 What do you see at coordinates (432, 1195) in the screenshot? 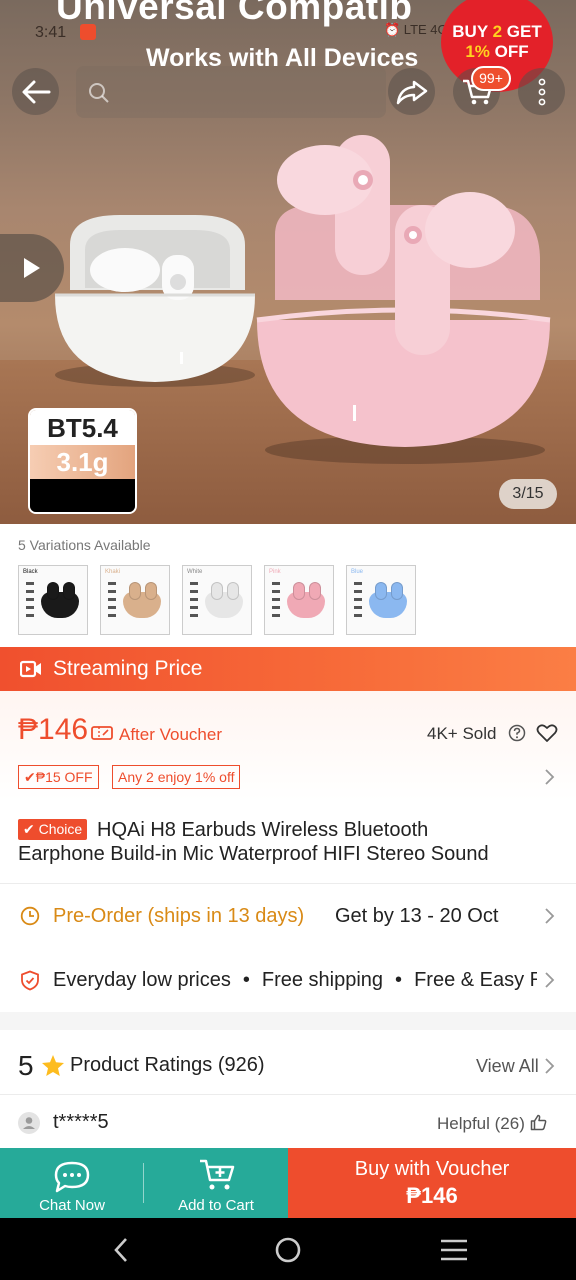
I see `buy-price: ₱146` at bounding box center [432, 1195].